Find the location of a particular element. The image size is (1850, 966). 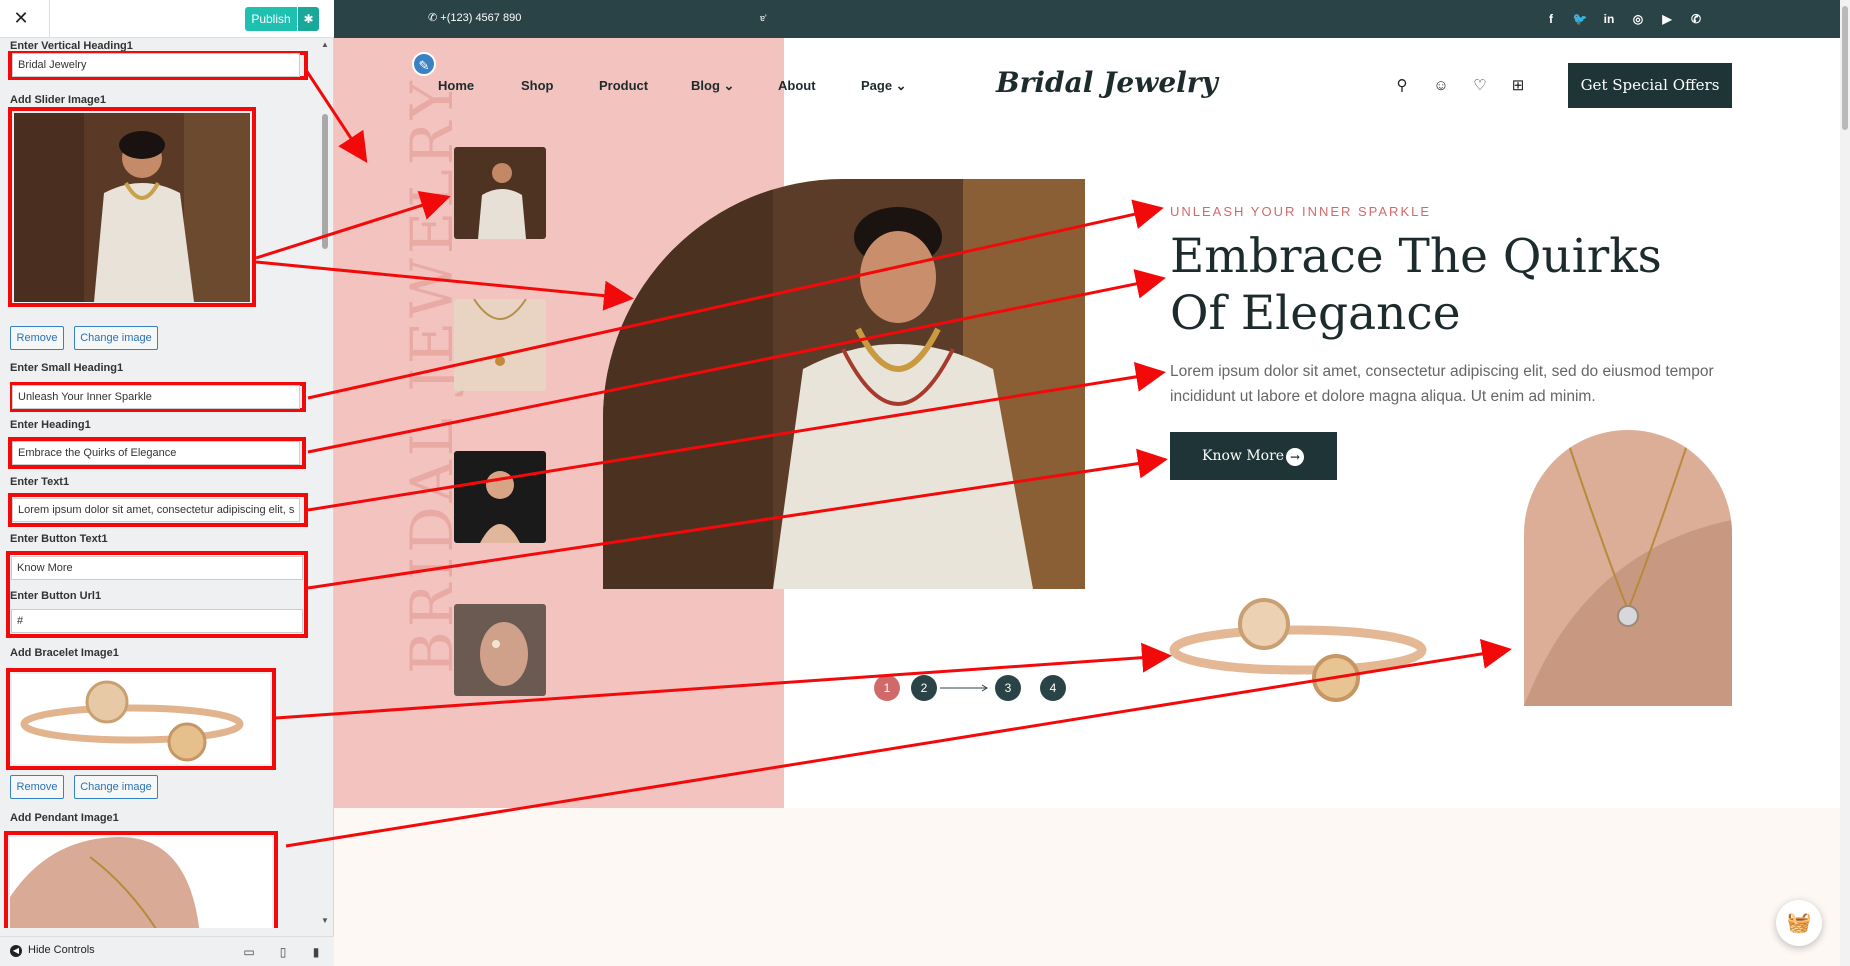

close-icon: ✕ is located at coordinates (30, 19).